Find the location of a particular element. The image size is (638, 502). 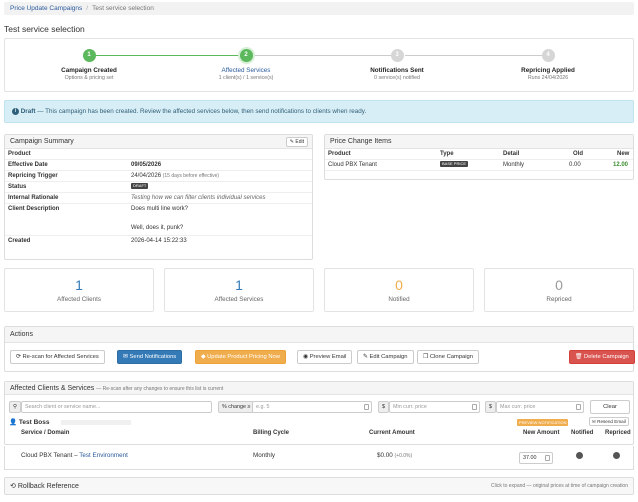

new-amount-value: 37.00 is located at coordinates (530, 458).